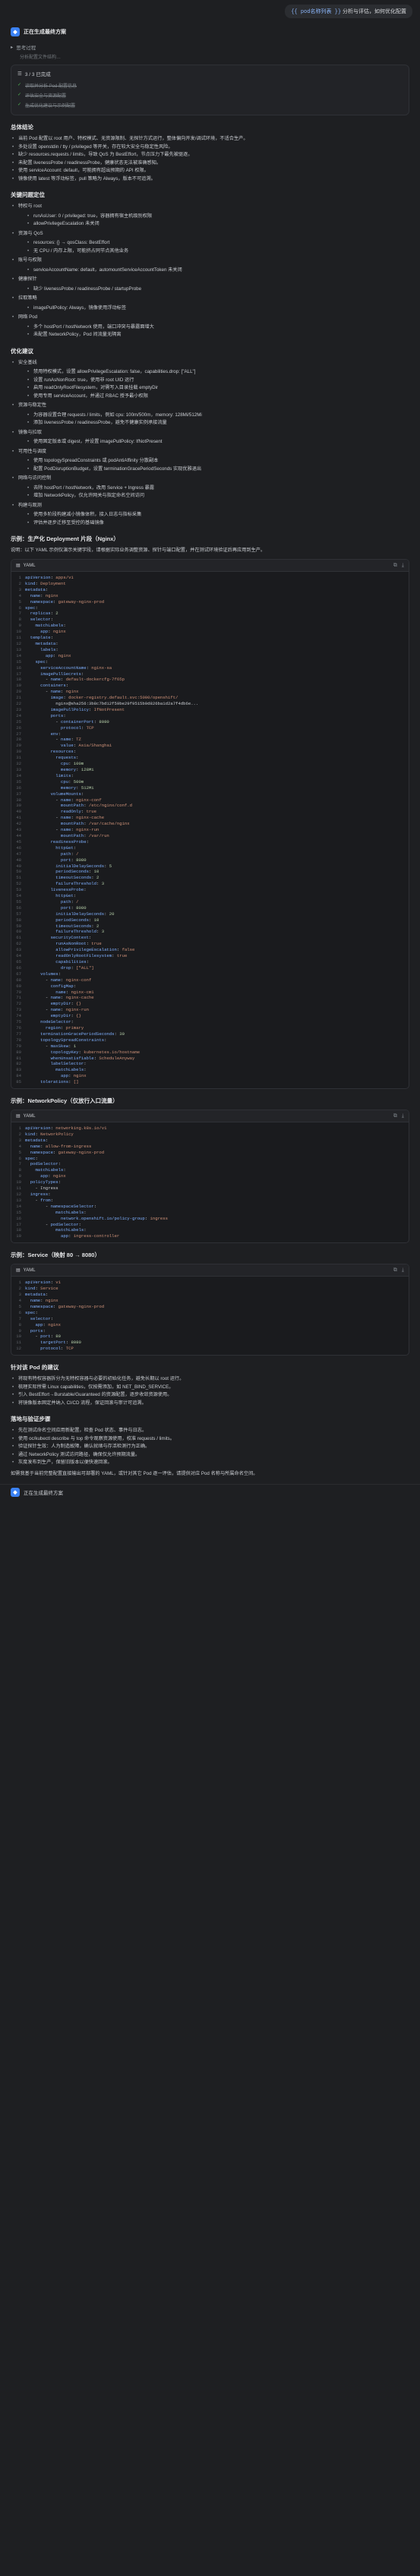  I want to click on code-line: 10 app: nginx, so click(210, 632).